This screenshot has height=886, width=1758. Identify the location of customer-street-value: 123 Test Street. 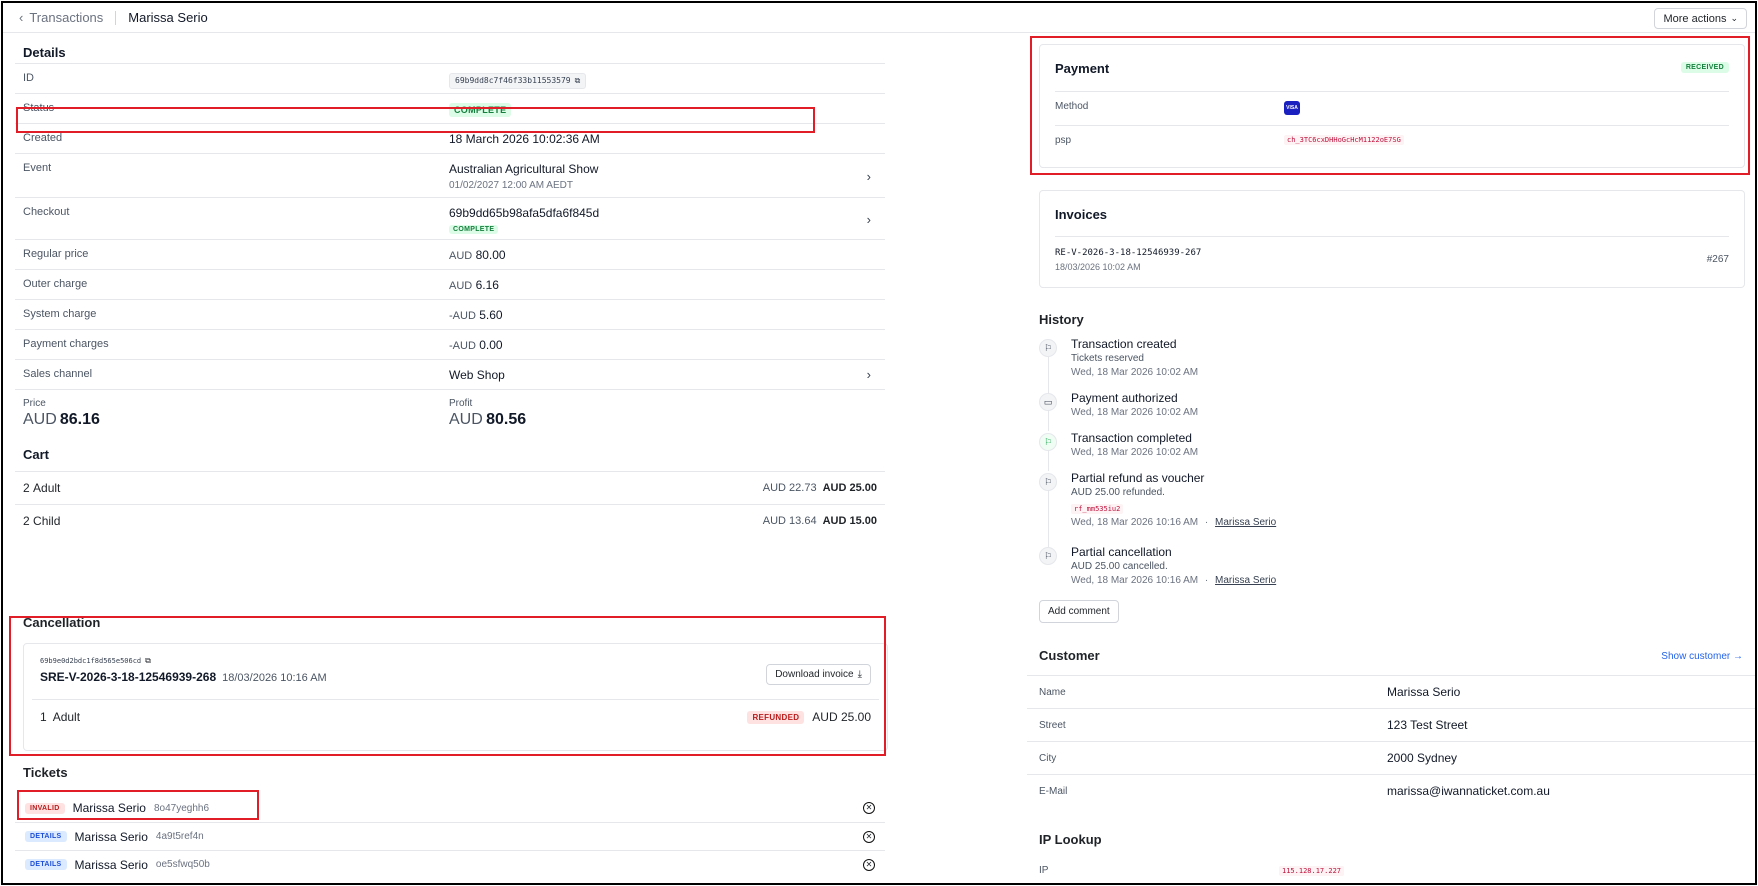
(1427, 725).